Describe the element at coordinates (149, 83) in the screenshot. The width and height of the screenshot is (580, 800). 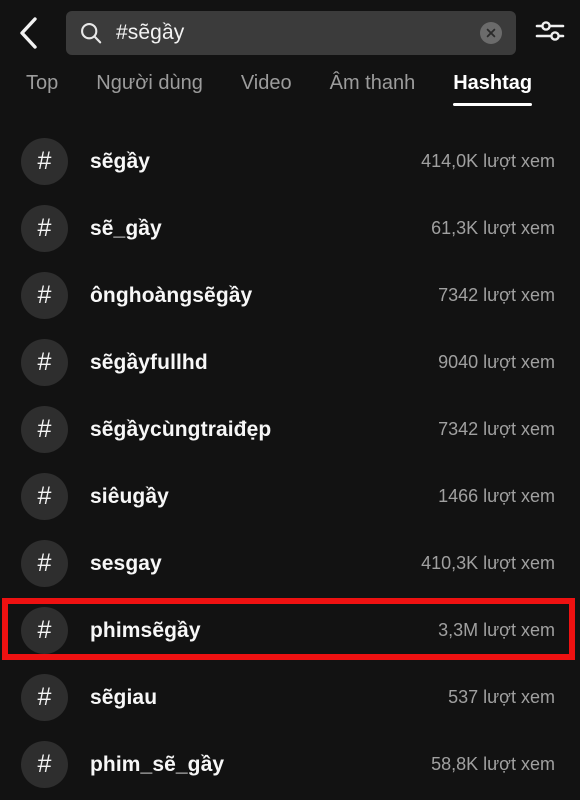
I see `tab-label: Người dùng` at that location.